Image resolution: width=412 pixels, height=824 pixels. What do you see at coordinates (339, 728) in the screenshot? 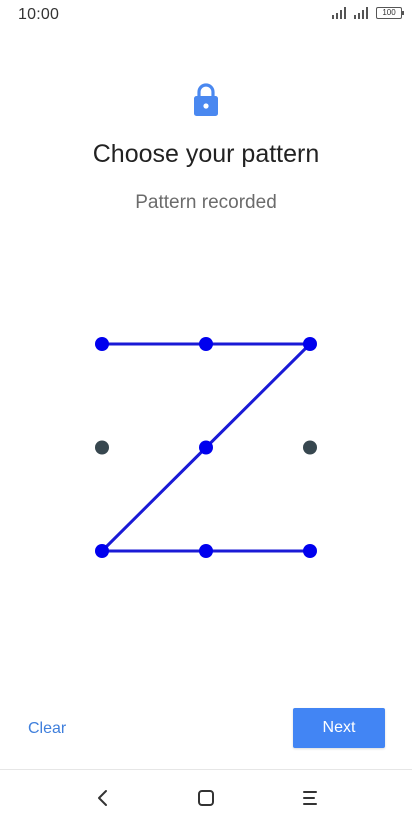
I see `next-button: Next` at bounding box center [339, 728].